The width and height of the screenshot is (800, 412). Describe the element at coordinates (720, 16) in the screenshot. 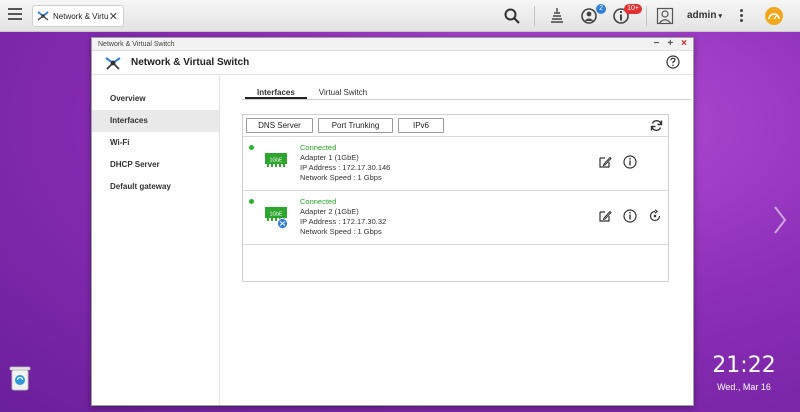

I see `chevron-down-icon: ▾` at that location.